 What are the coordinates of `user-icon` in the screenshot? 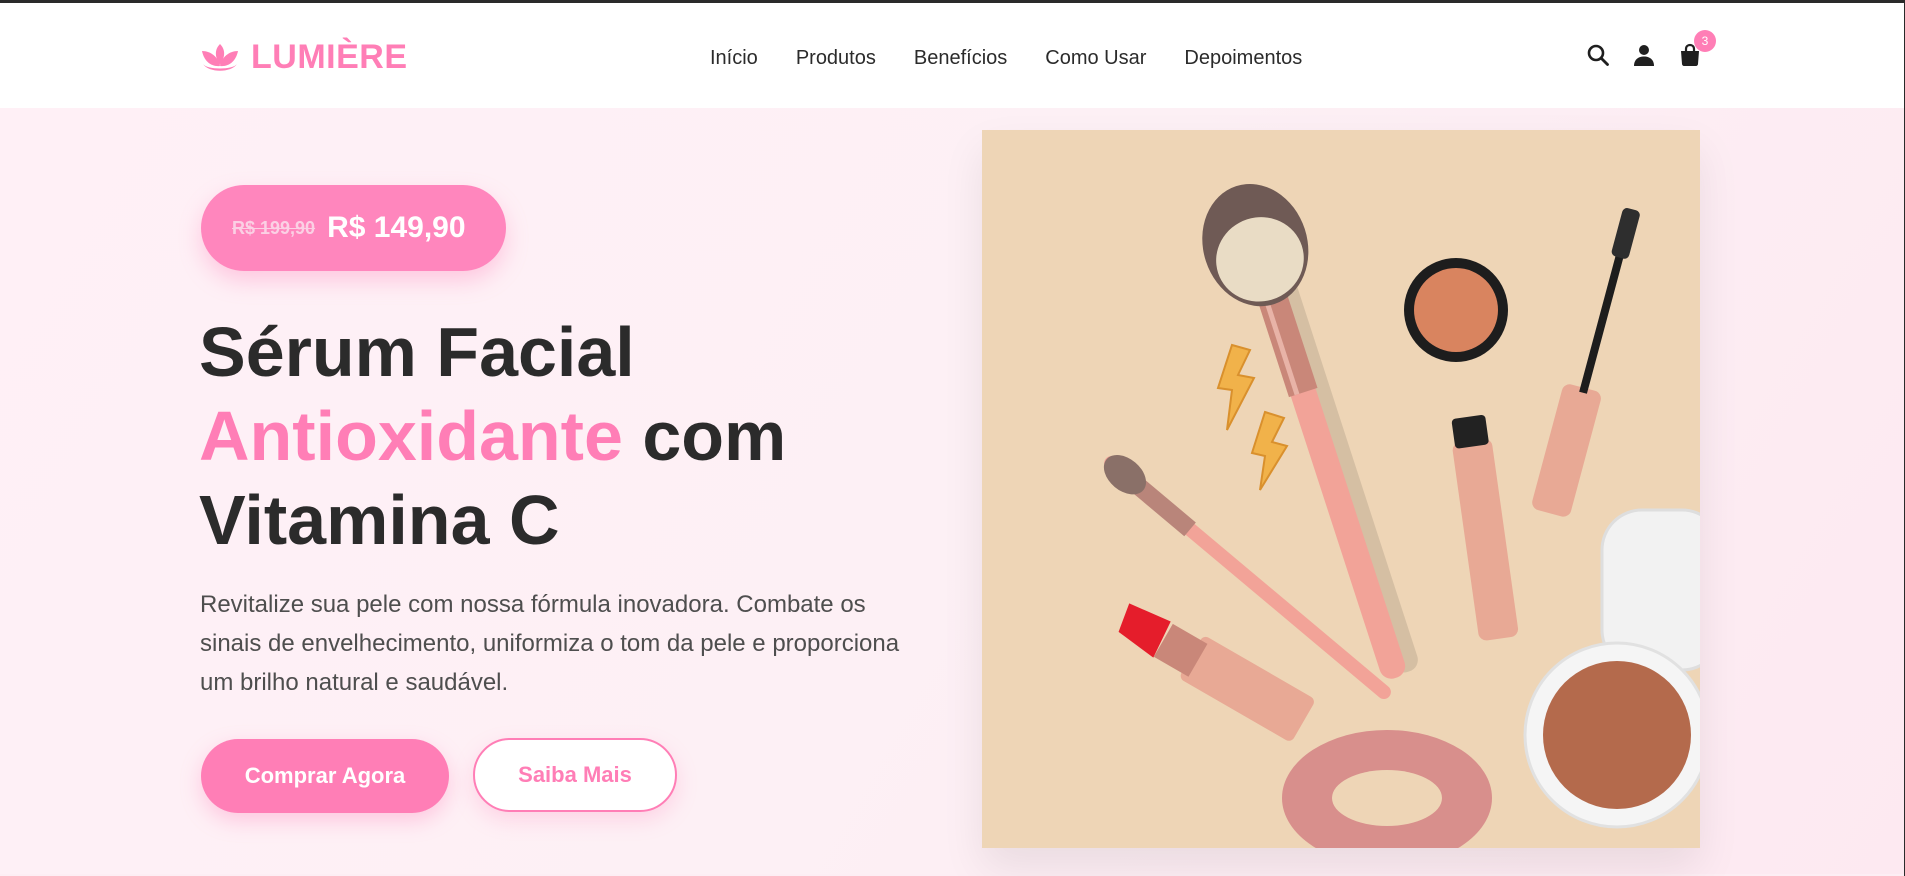 It's located at (1644, 55).